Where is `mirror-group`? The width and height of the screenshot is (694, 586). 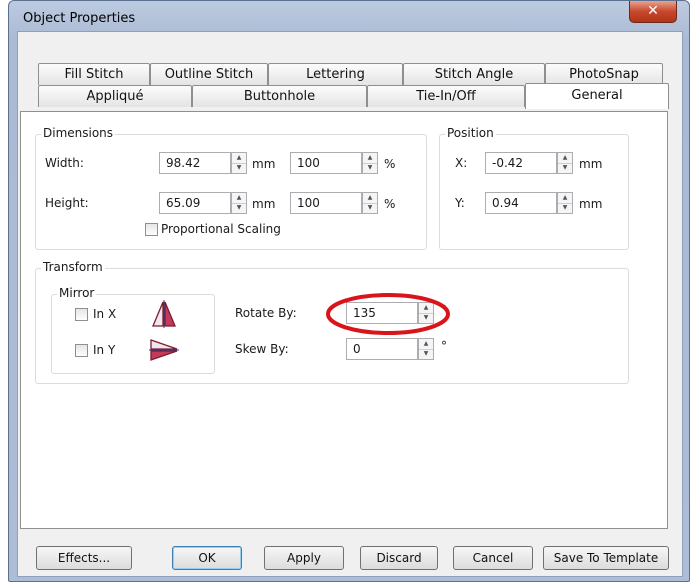
mirror-group is located at coordinates (133, 334).